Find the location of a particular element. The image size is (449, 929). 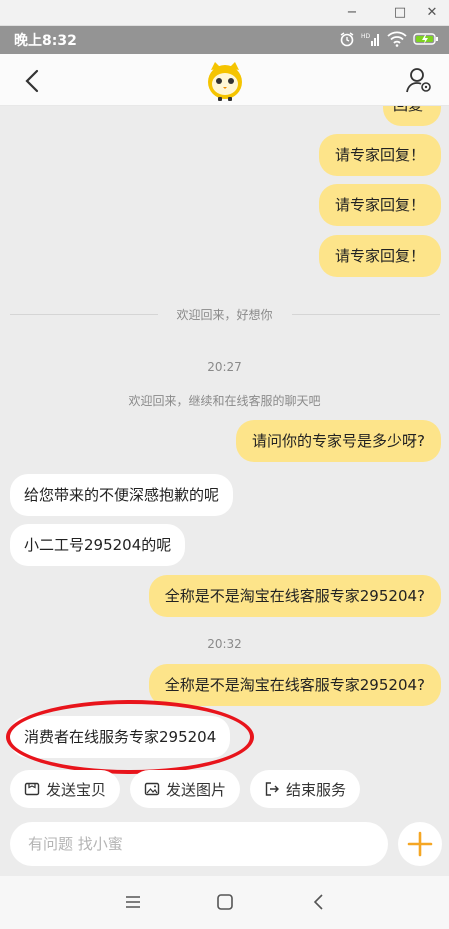

navigation-bar is located at coordinates (224, 902).